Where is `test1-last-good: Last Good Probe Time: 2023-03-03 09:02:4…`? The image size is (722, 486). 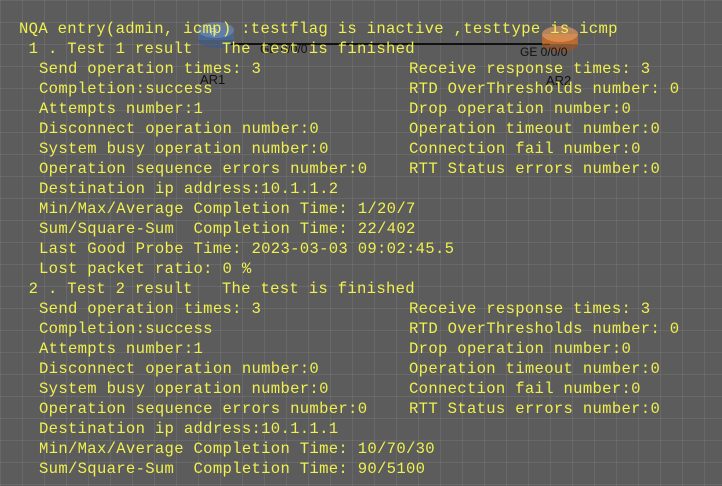 test1-last-good: Last Good Probe Time: 2023-03-03 09:02:4… is located at coordinates (247, 249).